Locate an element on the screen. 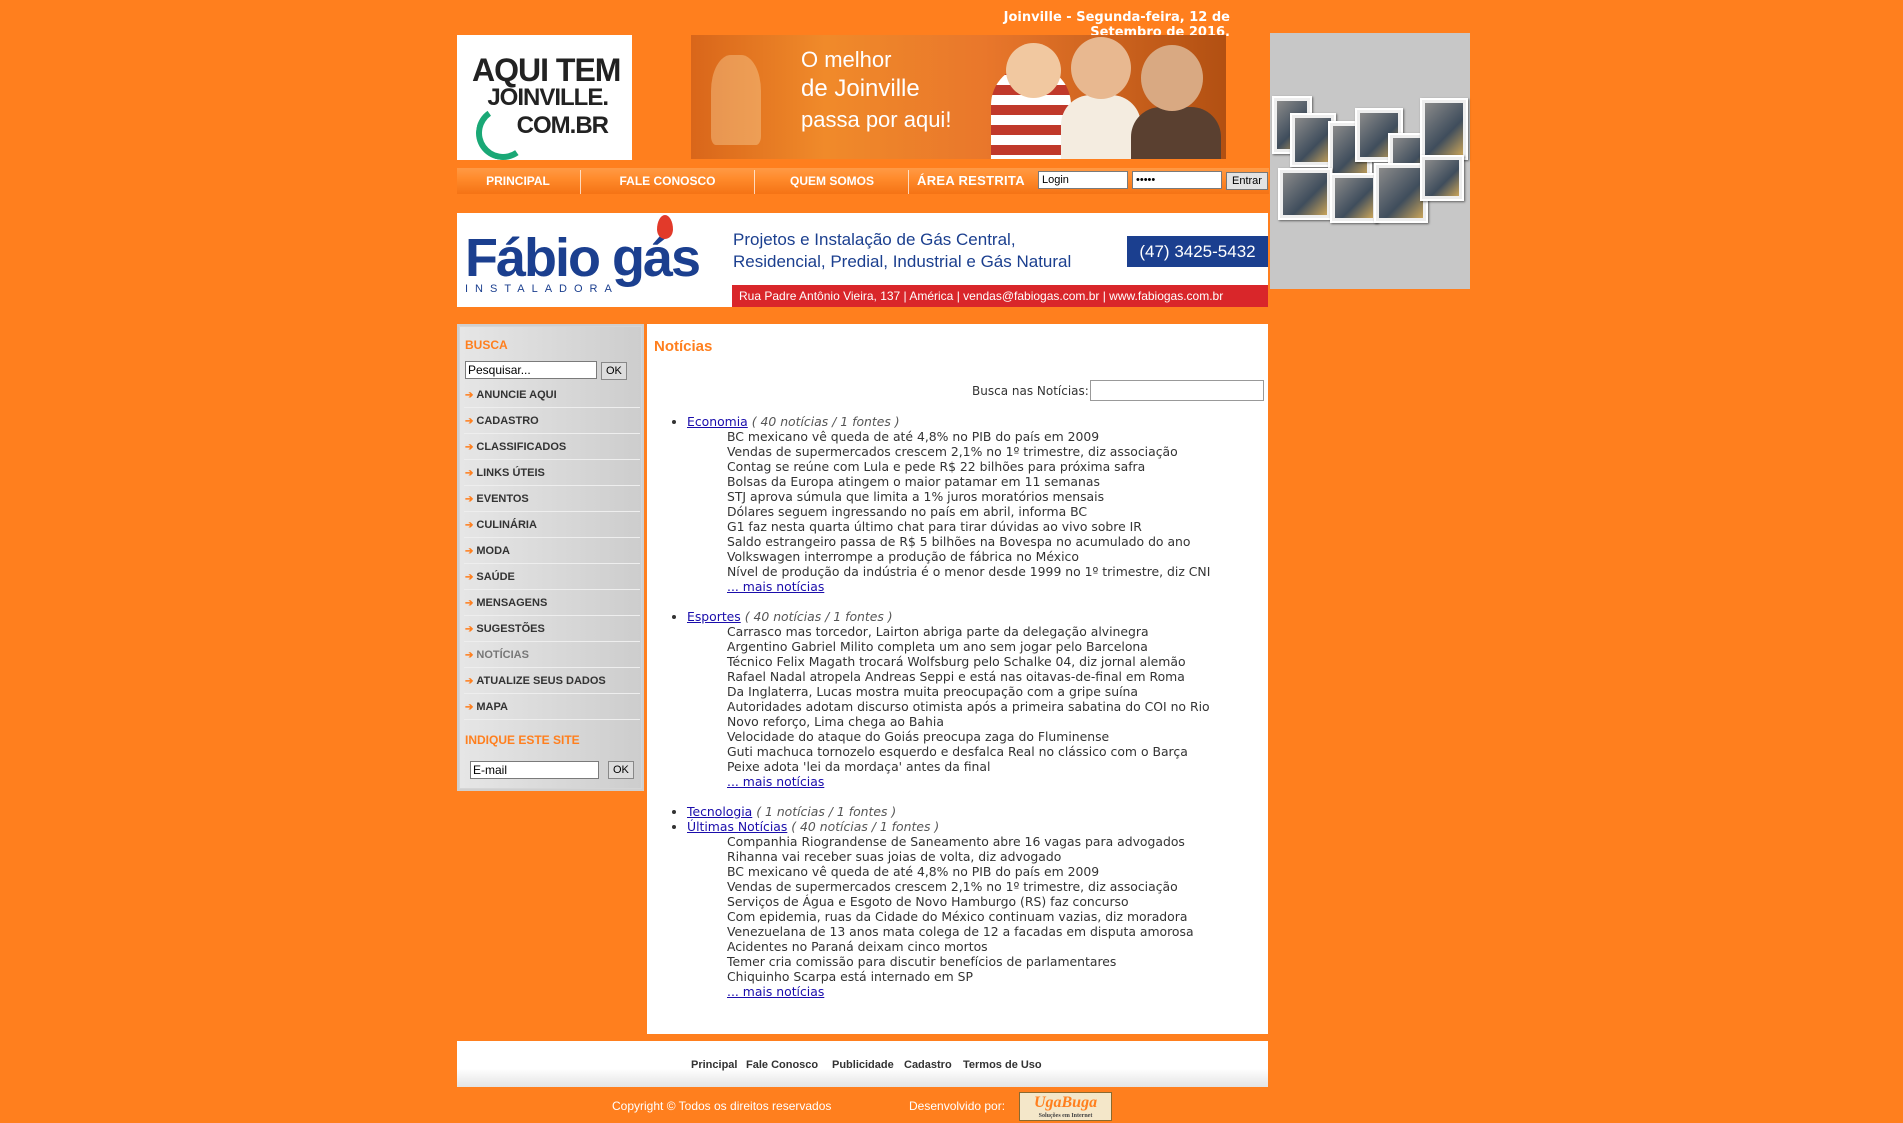  indicate-ok-button: OK is located at coordinates (621, 770).